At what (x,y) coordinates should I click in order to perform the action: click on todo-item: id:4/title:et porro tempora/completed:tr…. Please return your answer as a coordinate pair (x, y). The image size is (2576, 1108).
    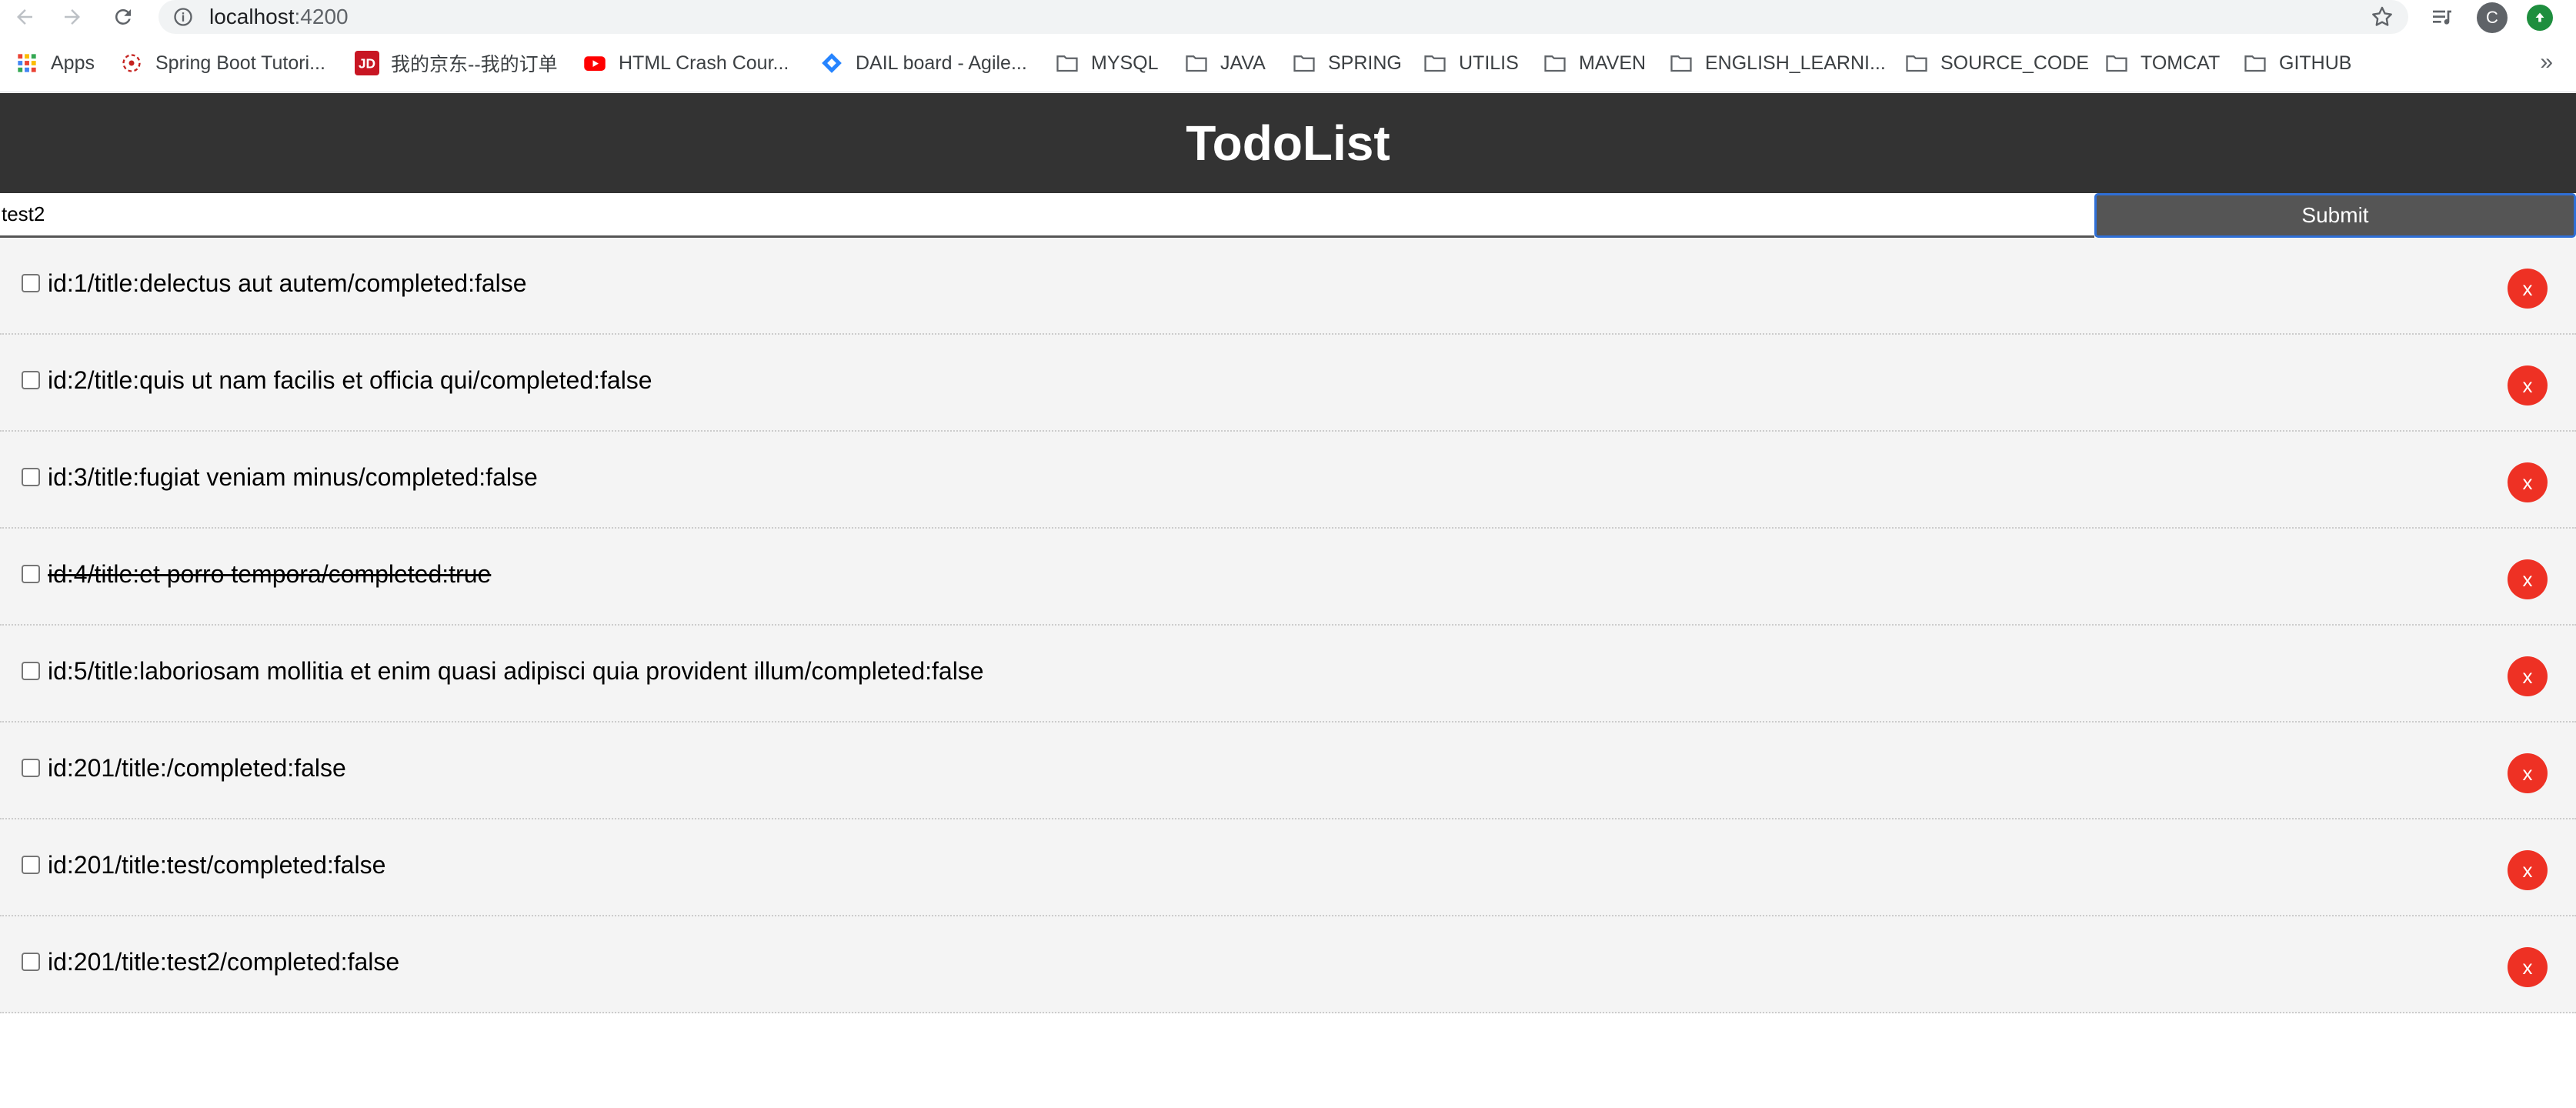
    Looking at the image, I should click on (1288, 578).